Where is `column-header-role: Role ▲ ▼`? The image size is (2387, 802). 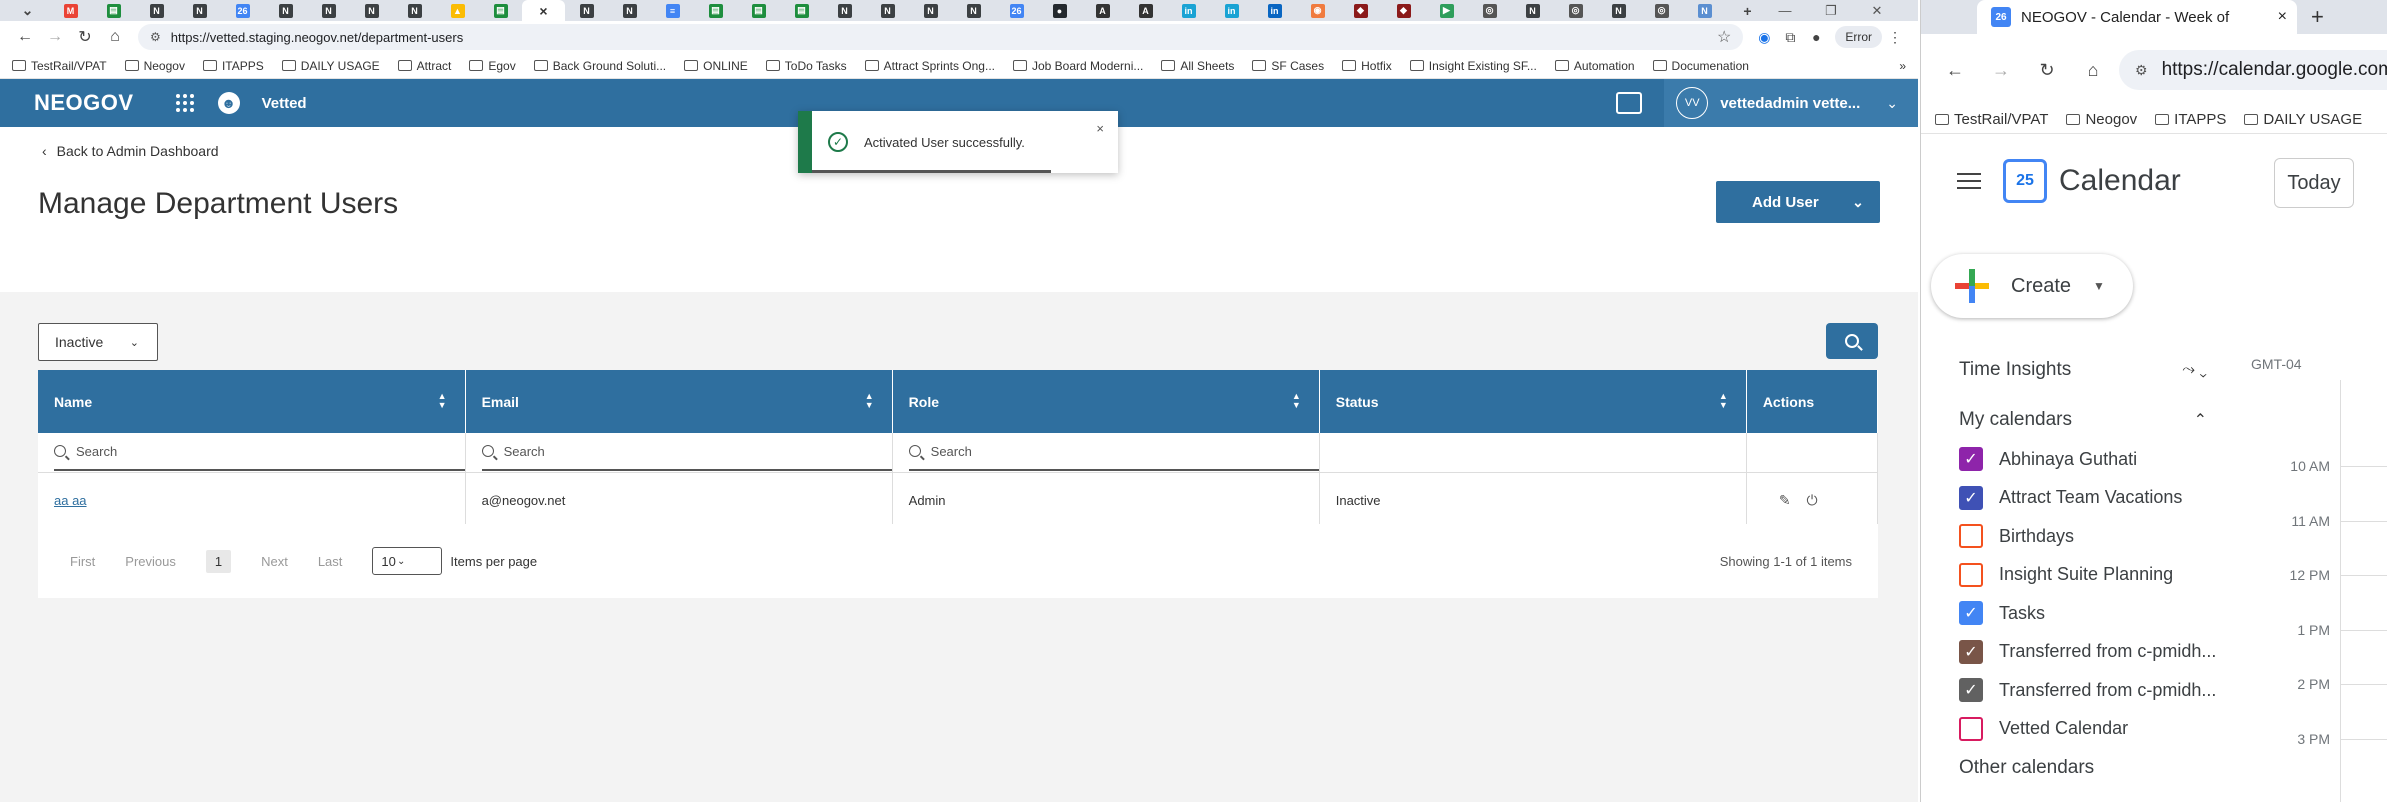 column-header-role: Role ▲ ▼ is located at coordinates (1106, 401).